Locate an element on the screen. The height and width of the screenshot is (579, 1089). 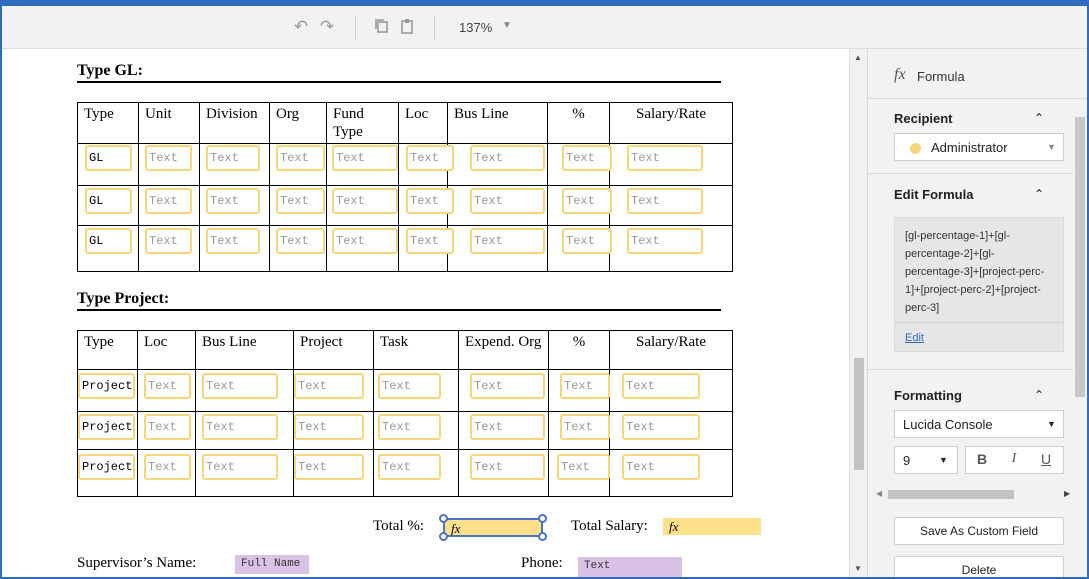
edit-formula-link: Edit is located at coordinates (914, 338).